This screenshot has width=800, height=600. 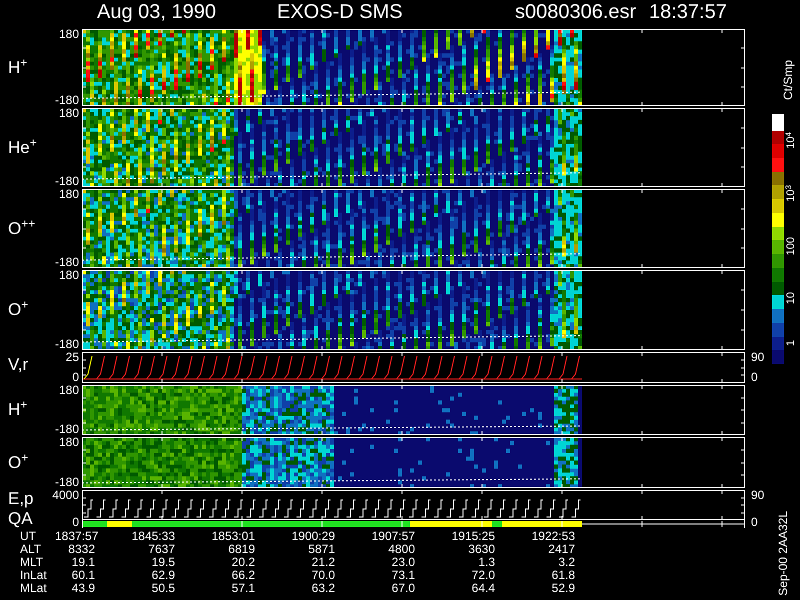 I want to click on table-cell-text: 43.9, so click(x=82, y=588).